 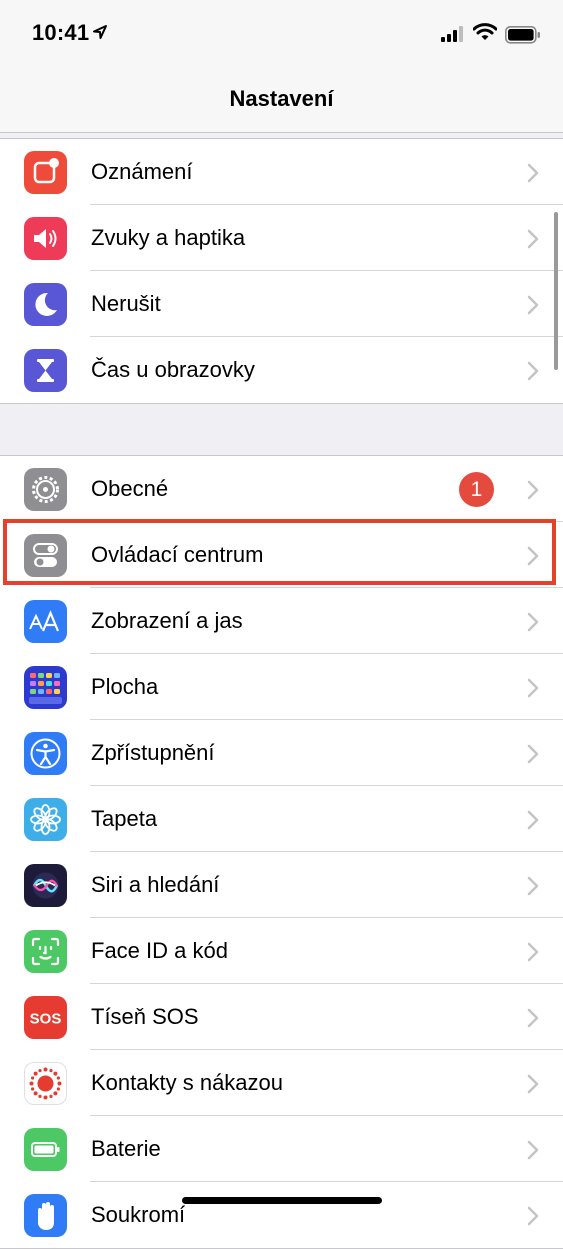 What do you see at coordinates (126, 1148) in the screenshot?
I see `row-label: Baterie` at bounding box center [126, 1148].